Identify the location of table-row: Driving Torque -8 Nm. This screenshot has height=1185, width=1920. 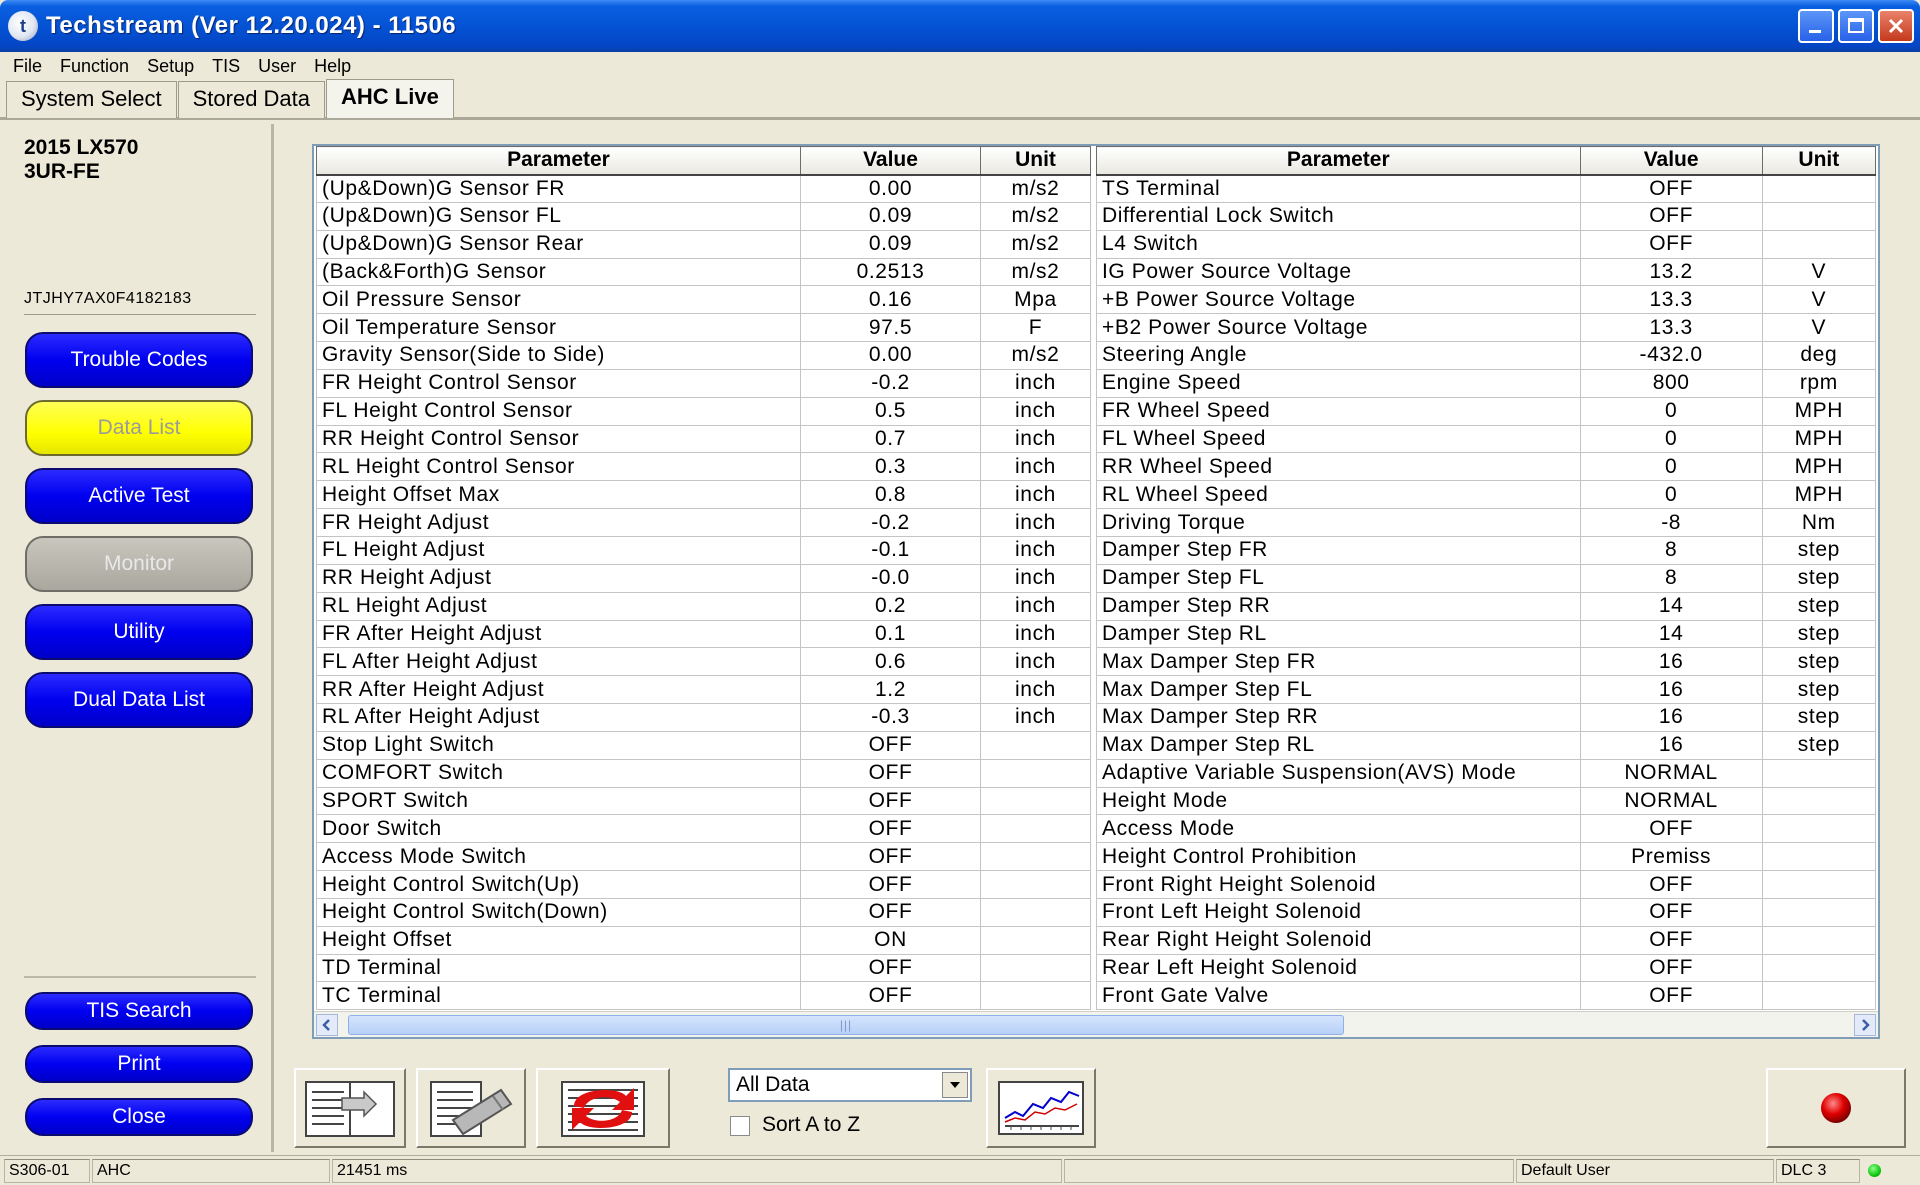
(1486, 522).